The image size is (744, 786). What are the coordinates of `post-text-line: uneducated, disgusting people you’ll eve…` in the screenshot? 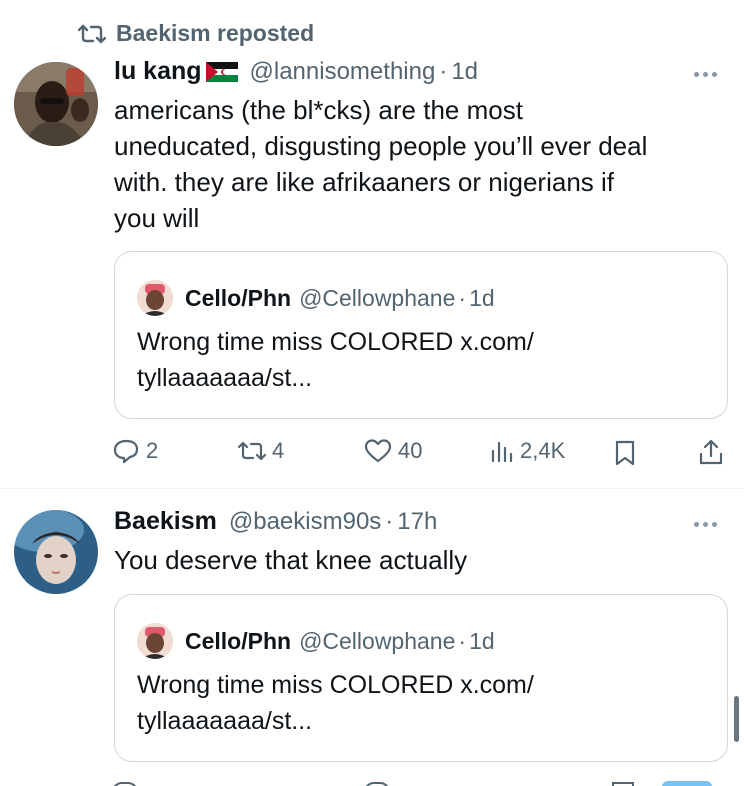 It's located at (381, 146).